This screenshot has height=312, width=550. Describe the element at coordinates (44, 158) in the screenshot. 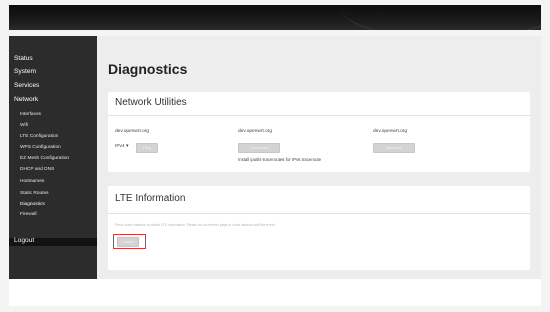

I see `sidebar-subitem-ez-mesh-configuration: EZ Mesh Configuration` at that location.